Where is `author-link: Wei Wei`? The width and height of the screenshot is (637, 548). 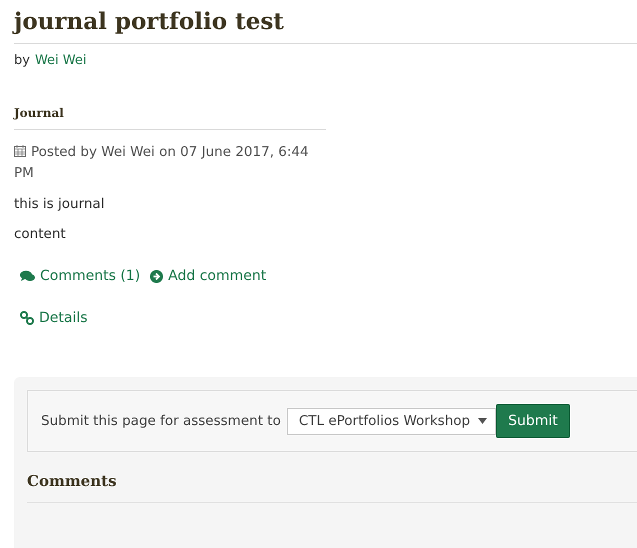 author-link: Wei Wei is located at coordinates (60, 60).